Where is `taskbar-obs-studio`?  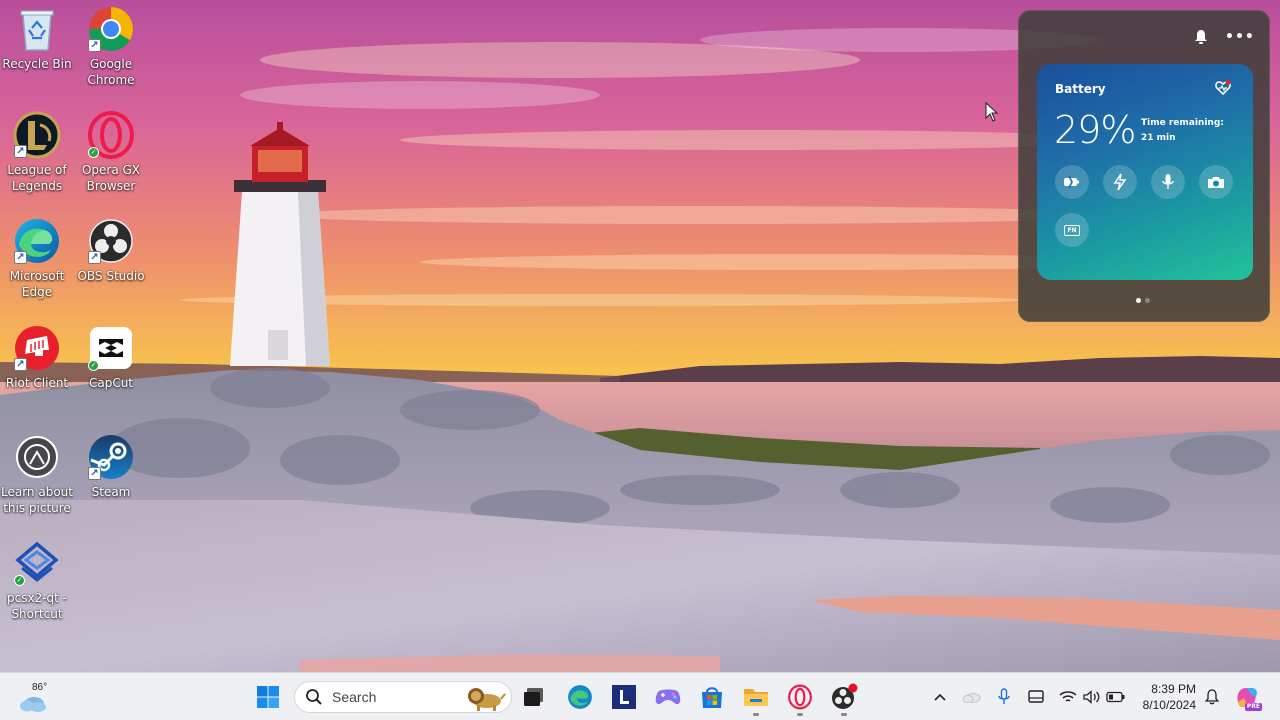
taskbar-obs-studio is located at coordinates (844, 698).